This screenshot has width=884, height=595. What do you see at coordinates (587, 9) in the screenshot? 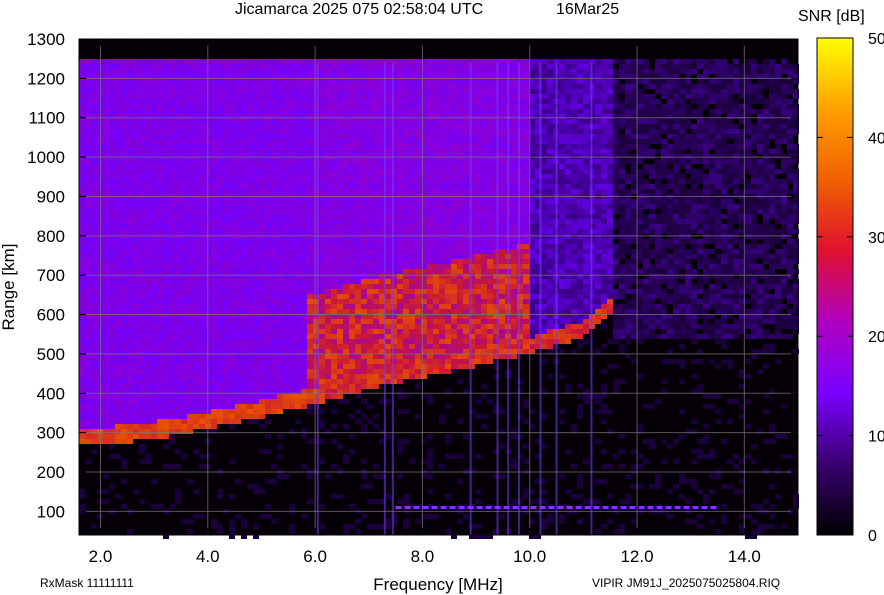
I see `chart-date: 16Mar25` at bounding box center [587, 9].